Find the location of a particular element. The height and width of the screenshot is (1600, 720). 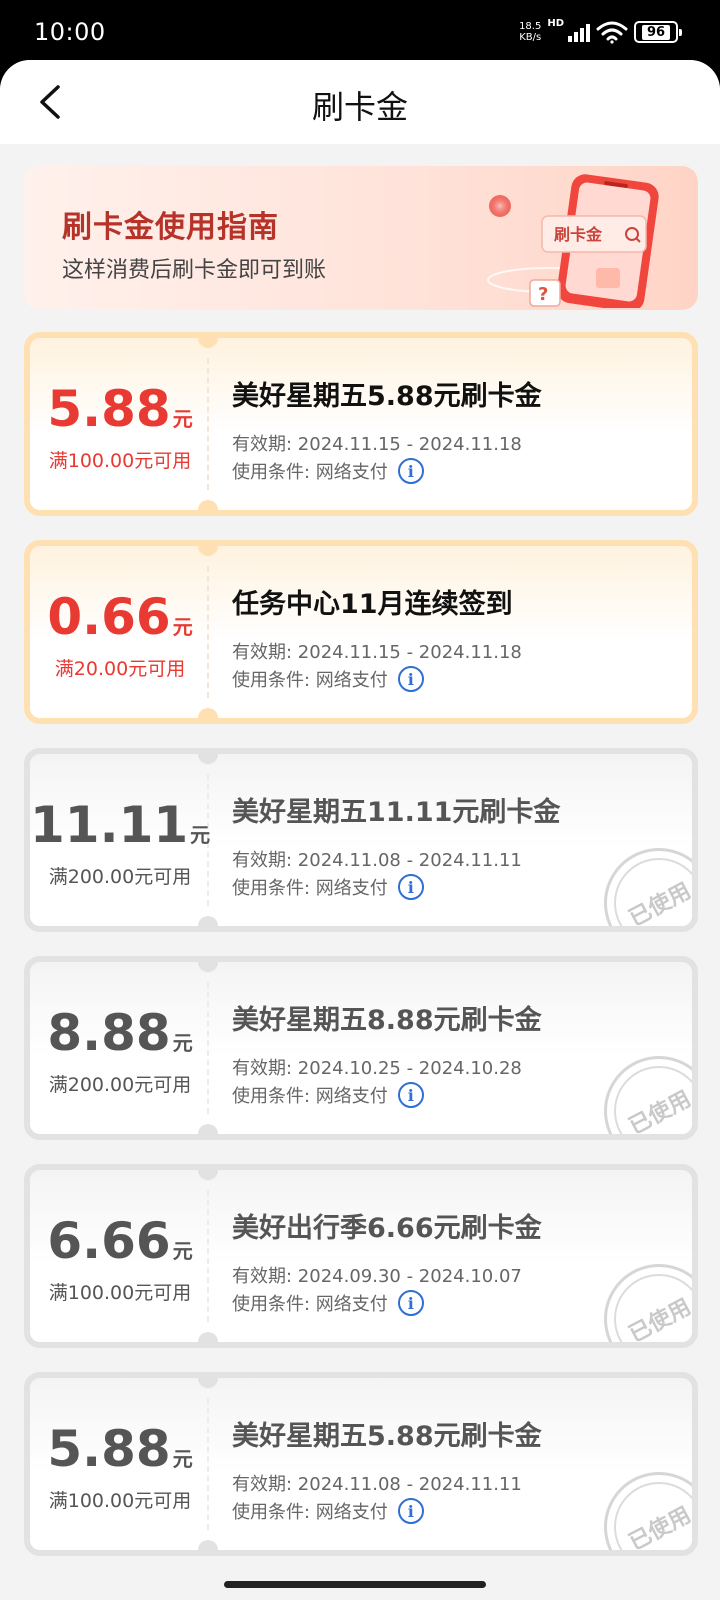

nav-header: 刷卡金 is located at coordinates (360, 102).